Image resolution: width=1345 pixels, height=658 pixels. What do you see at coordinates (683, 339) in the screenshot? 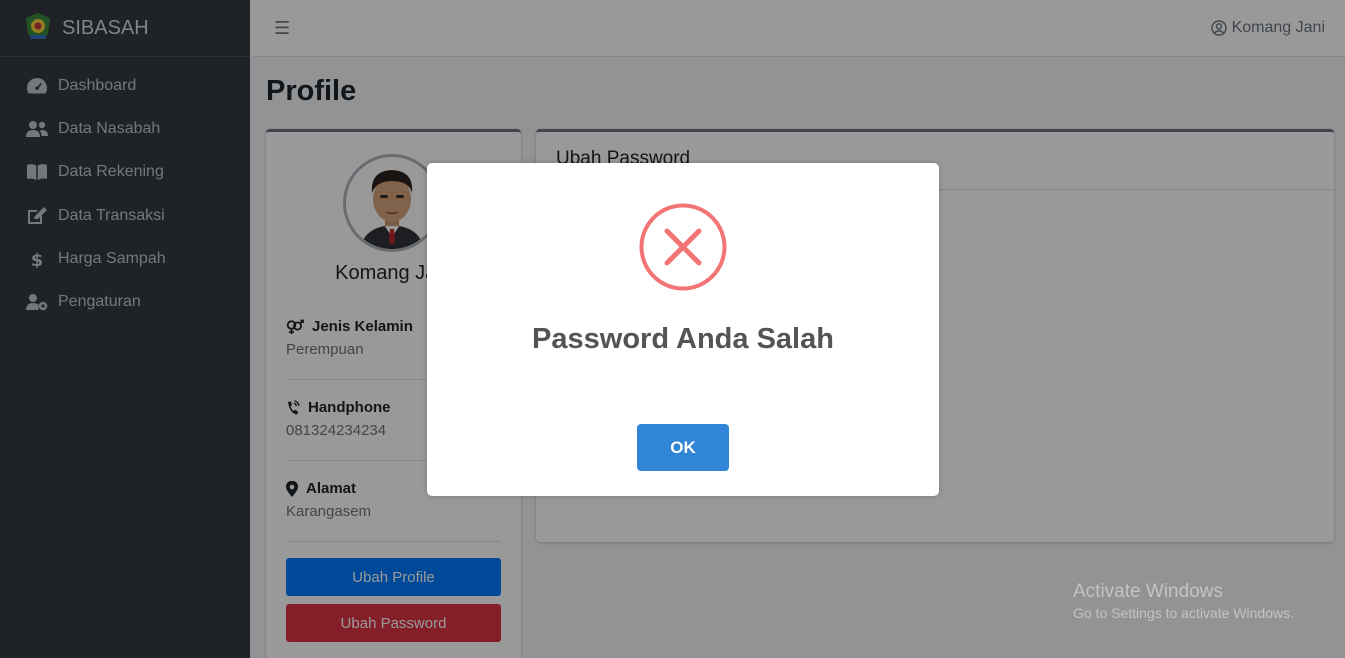
I see `dialog-title: Password Anda Salah` at bounding box center [683, 339].